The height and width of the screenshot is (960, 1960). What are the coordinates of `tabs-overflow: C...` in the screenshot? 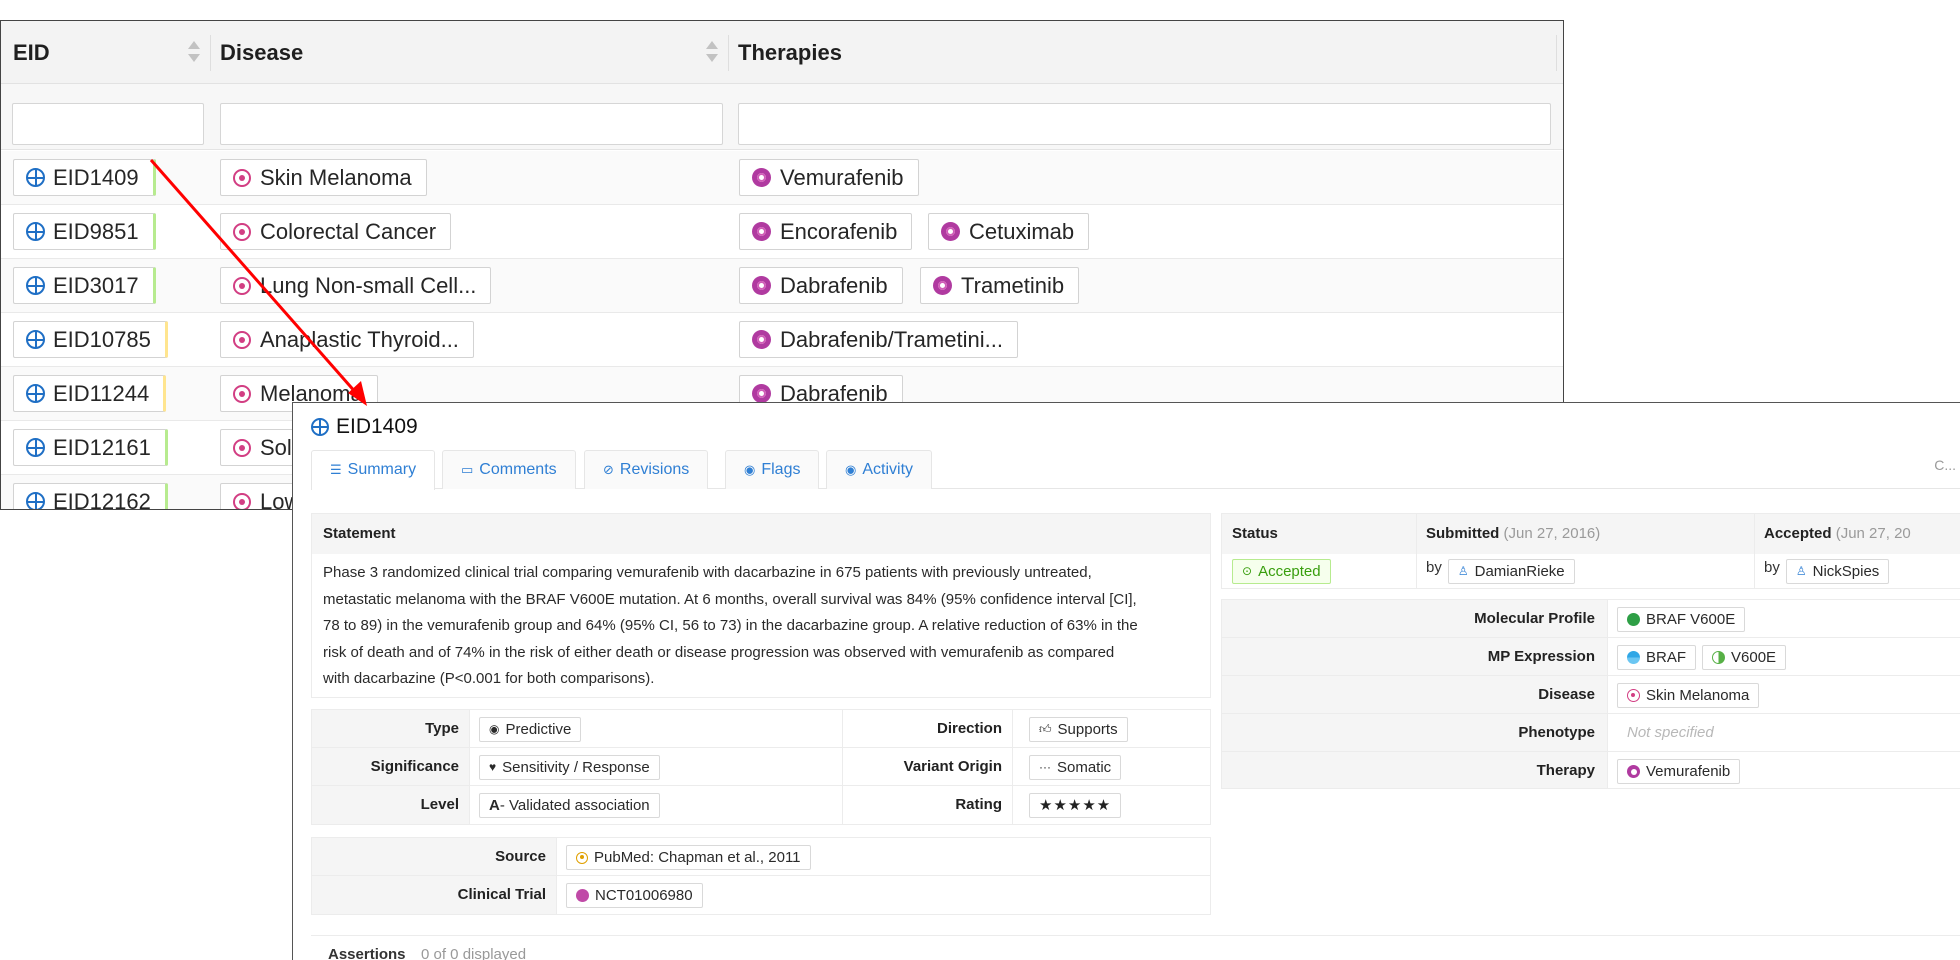 It's located at (1945, 465).